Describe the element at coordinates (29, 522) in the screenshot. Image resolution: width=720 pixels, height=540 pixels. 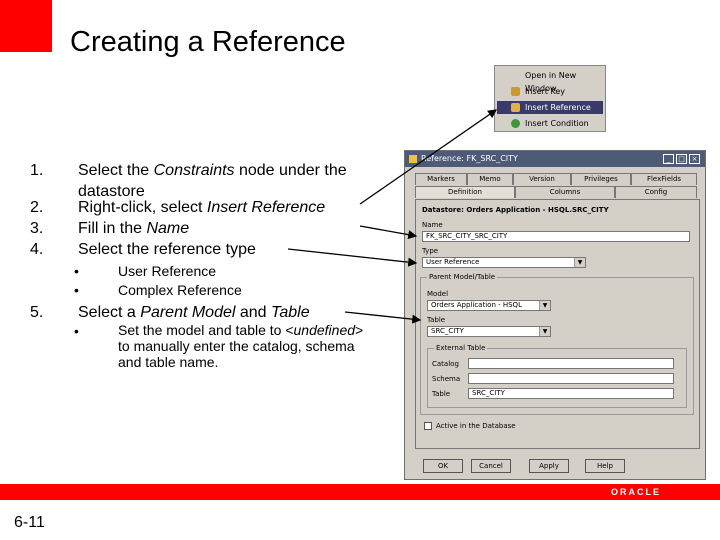
I see `page-number: 6-11` at that location.